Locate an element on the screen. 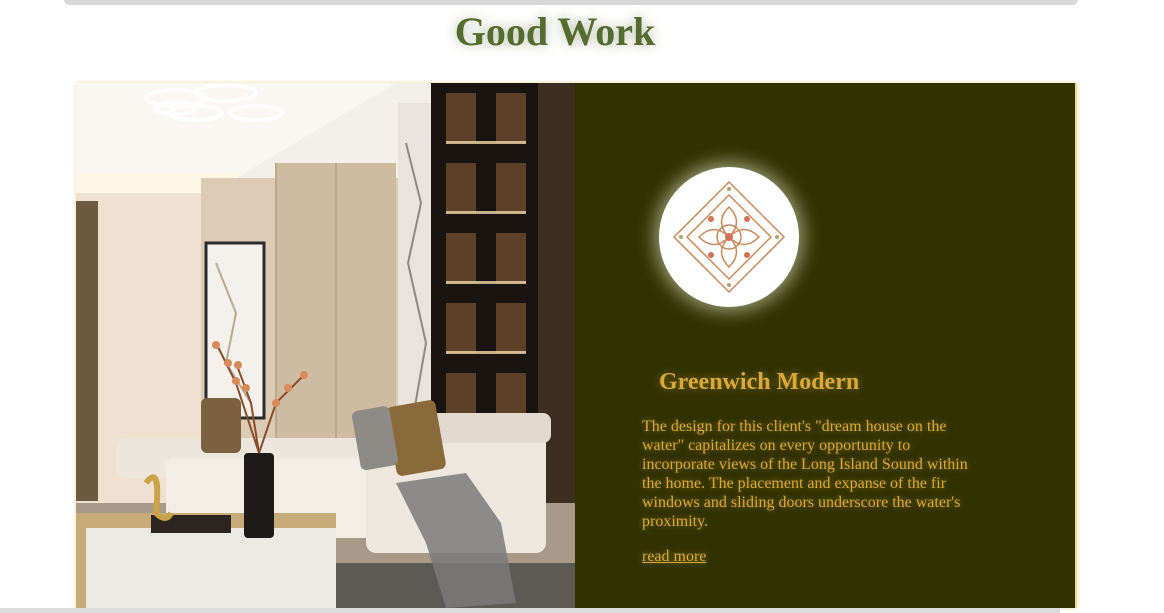 This screenshot has height=613, width=1164. page-title: Good Work is located at coordinates (555, 31).